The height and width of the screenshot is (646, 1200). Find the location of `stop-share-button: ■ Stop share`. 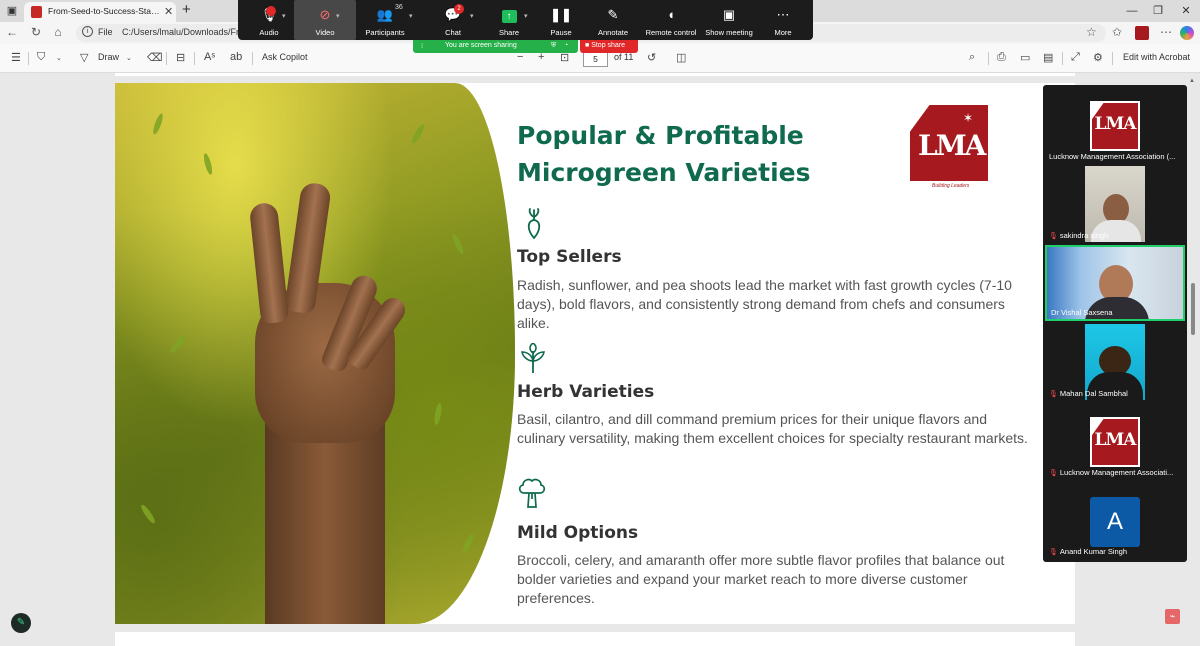

stop-share-button: ■ Stop share is located at coordinates (609, 46).